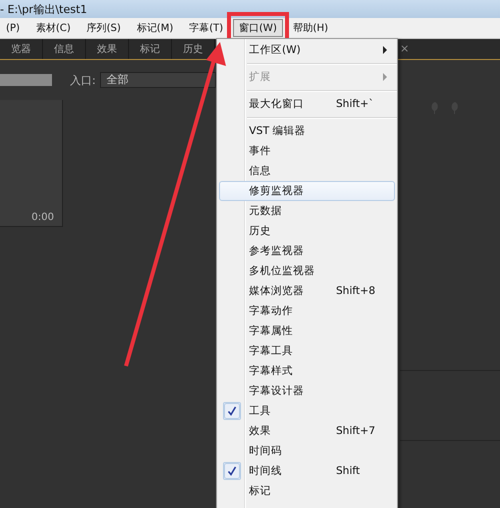 The height and width of the screenshot is (508, 500). I want to click on in-point-dropdown: 全部, so click(158, 80).